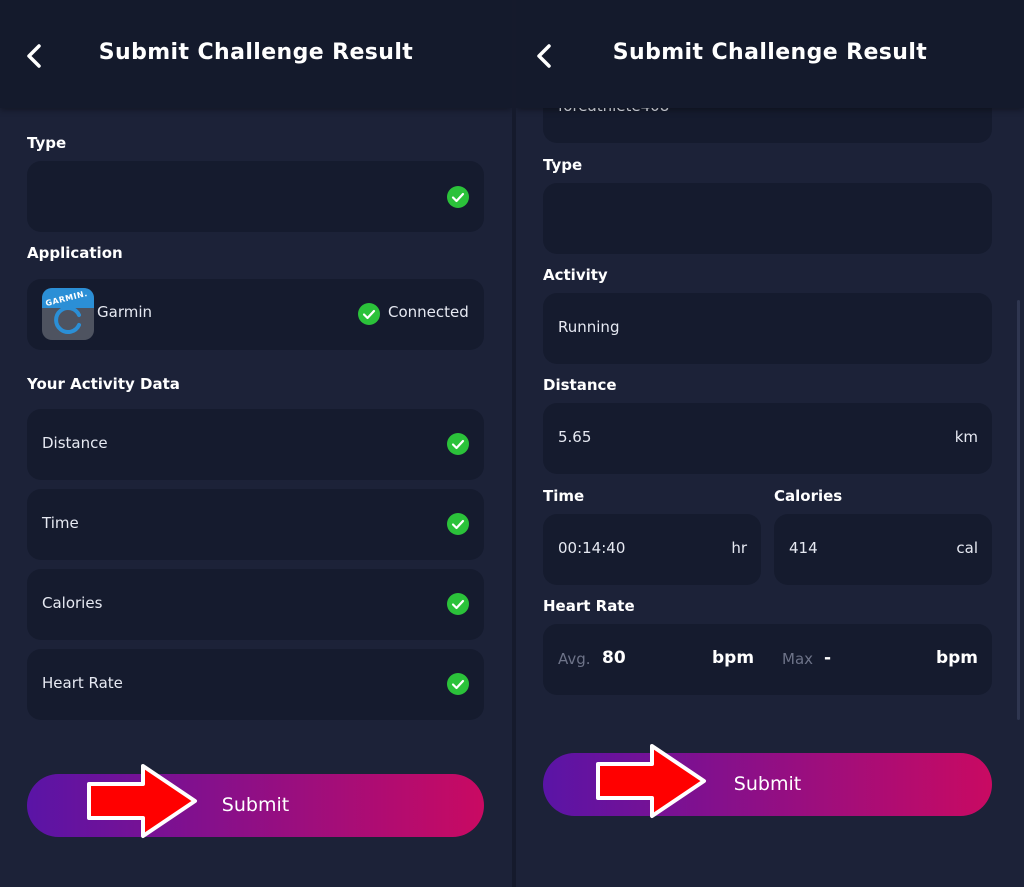 This screenshot has width=1024, height=887. I want to click on time-field: 00:14:40 hr, so click(652, 549).